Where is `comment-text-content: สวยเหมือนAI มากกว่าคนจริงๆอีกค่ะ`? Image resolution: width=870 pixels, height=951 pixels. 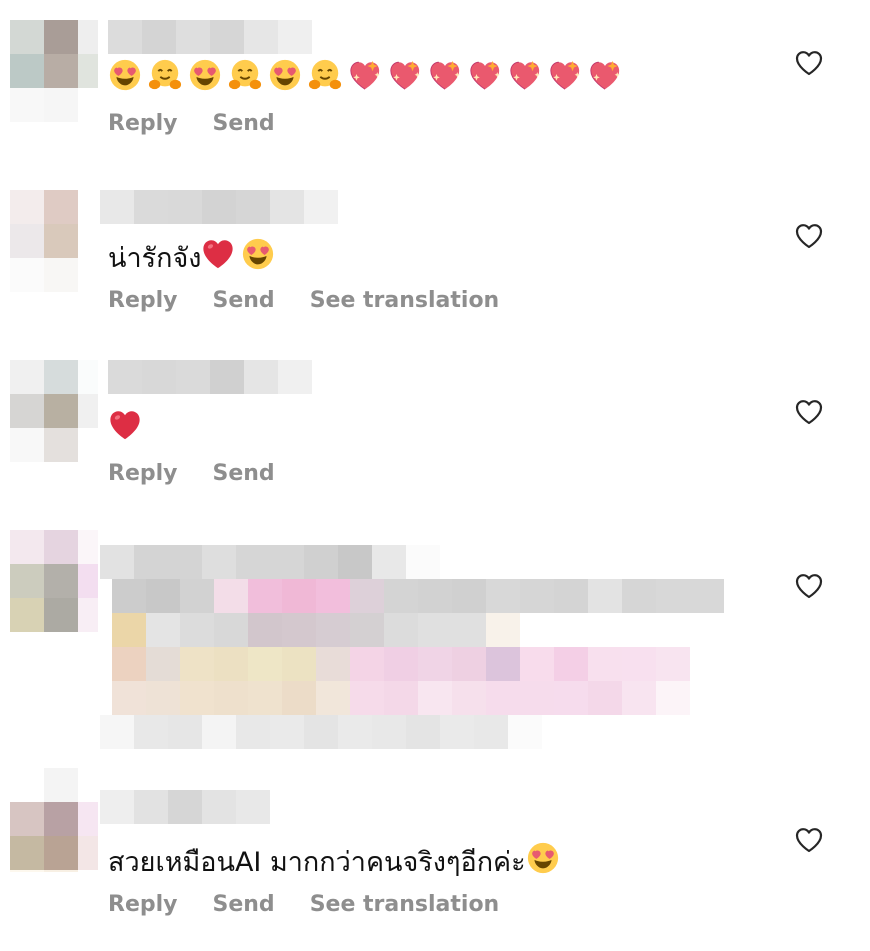
comment-text-content: สวยเหมือนAI มากกว่าคนจริงๆอีกค่ะ is located at coordinates (317, 862).